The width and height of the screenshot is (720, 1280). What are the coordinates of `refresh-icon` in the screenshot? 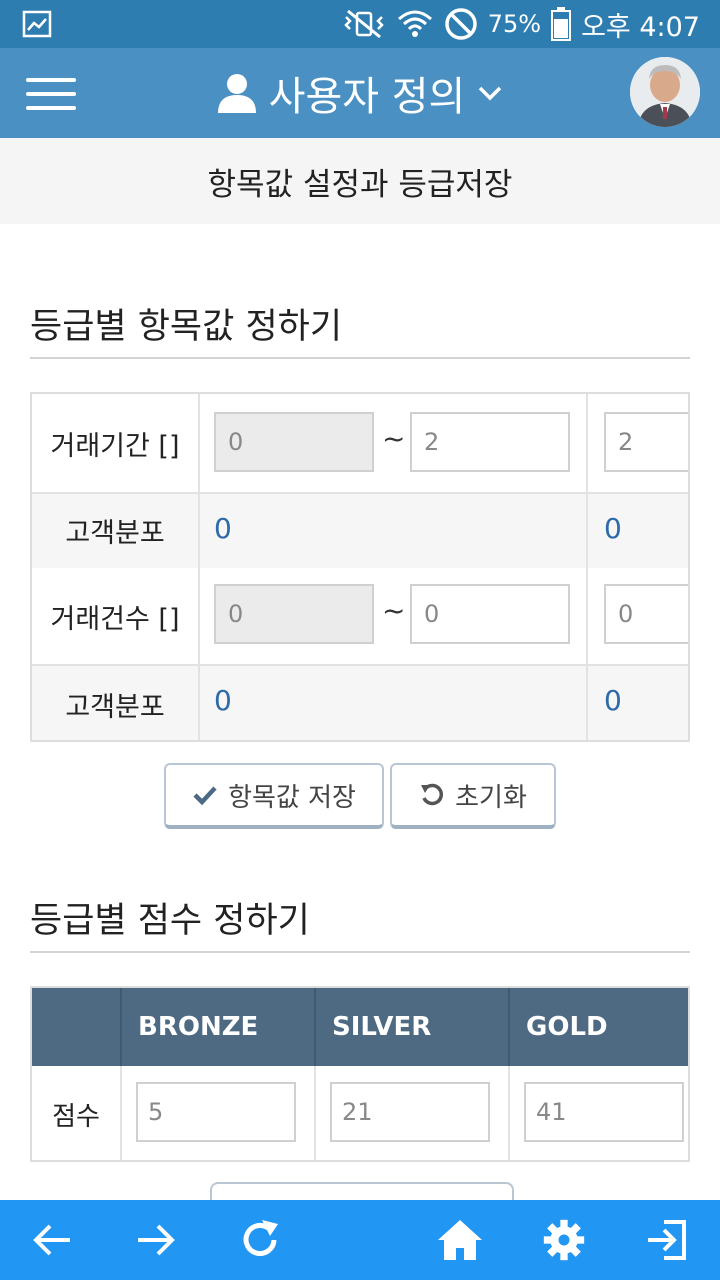 It's located at (260, 1240).